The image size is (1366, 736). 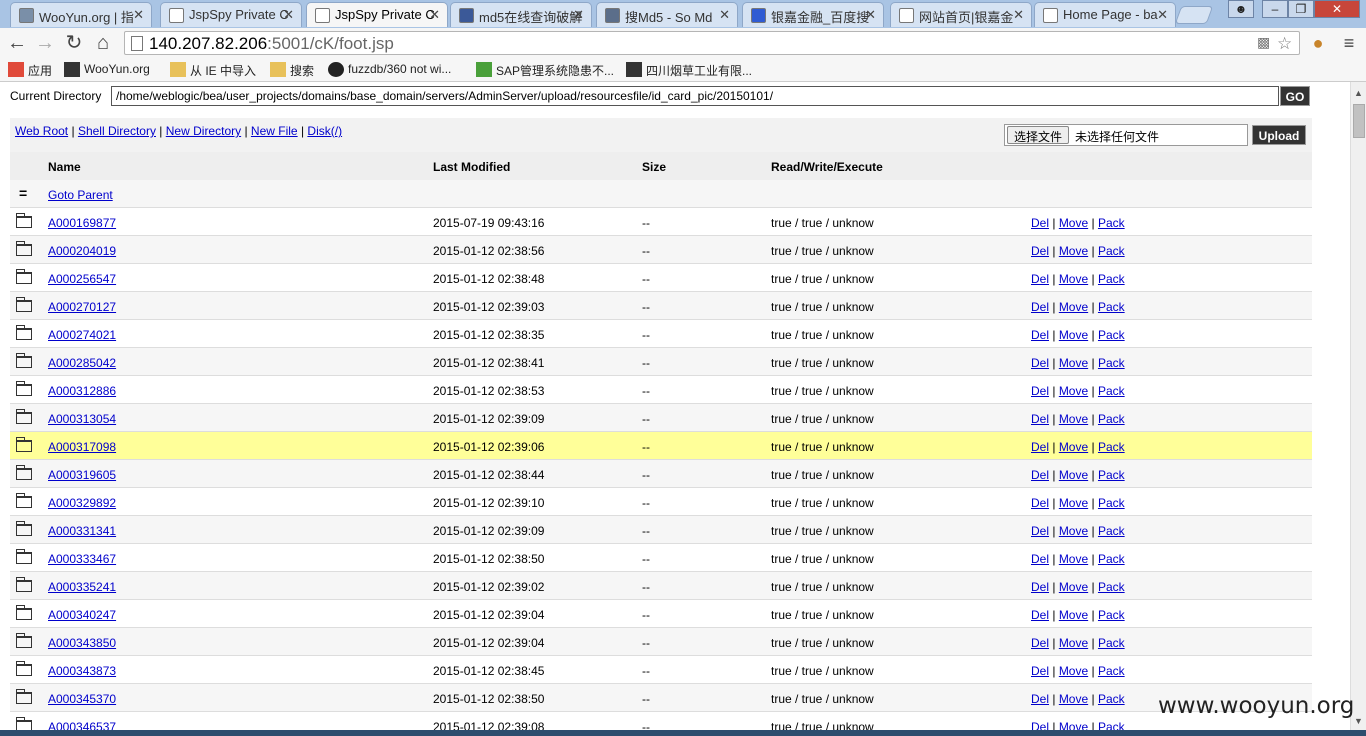 I want to click on file-input: 选择文件 未选择任何文件, so click(x=1126, y=135).